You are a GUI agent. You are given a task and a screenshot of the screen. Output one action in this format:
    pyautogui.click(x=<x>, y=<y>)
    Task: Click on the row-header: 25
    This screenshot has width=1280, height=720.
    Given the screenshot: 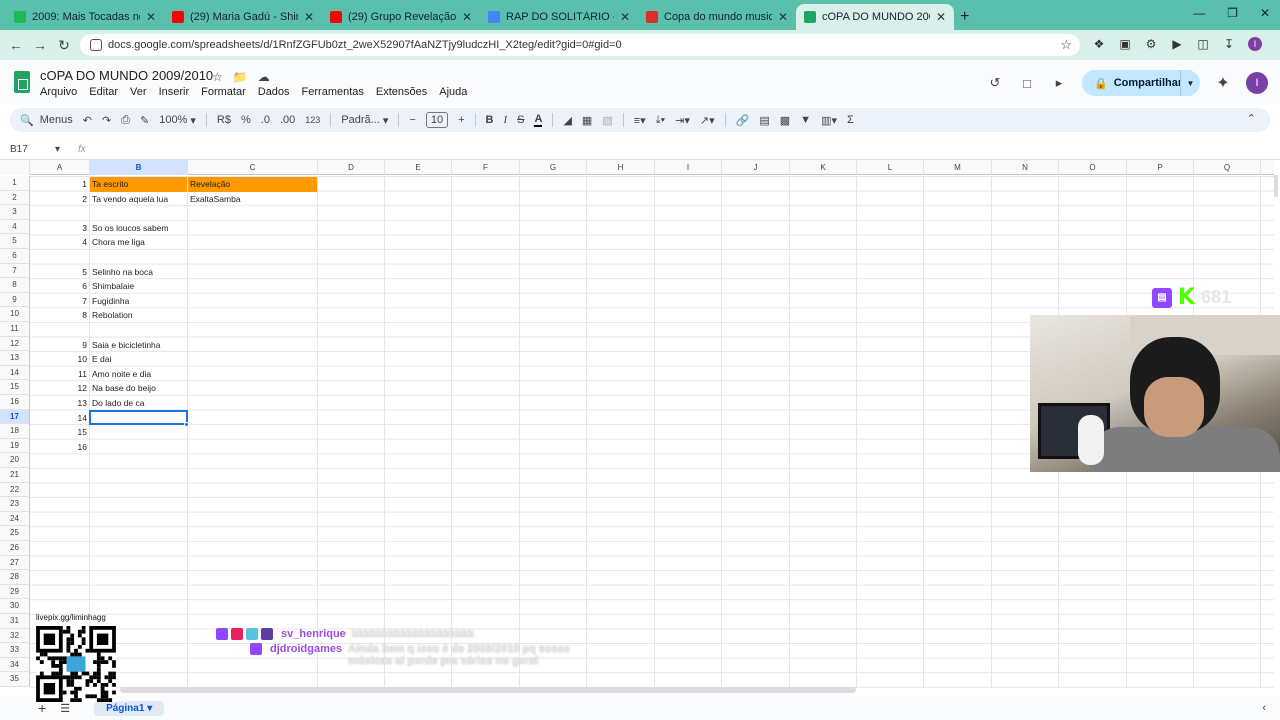 What is the action you would take?
    pyautogui.click(x=15, y=533)
    